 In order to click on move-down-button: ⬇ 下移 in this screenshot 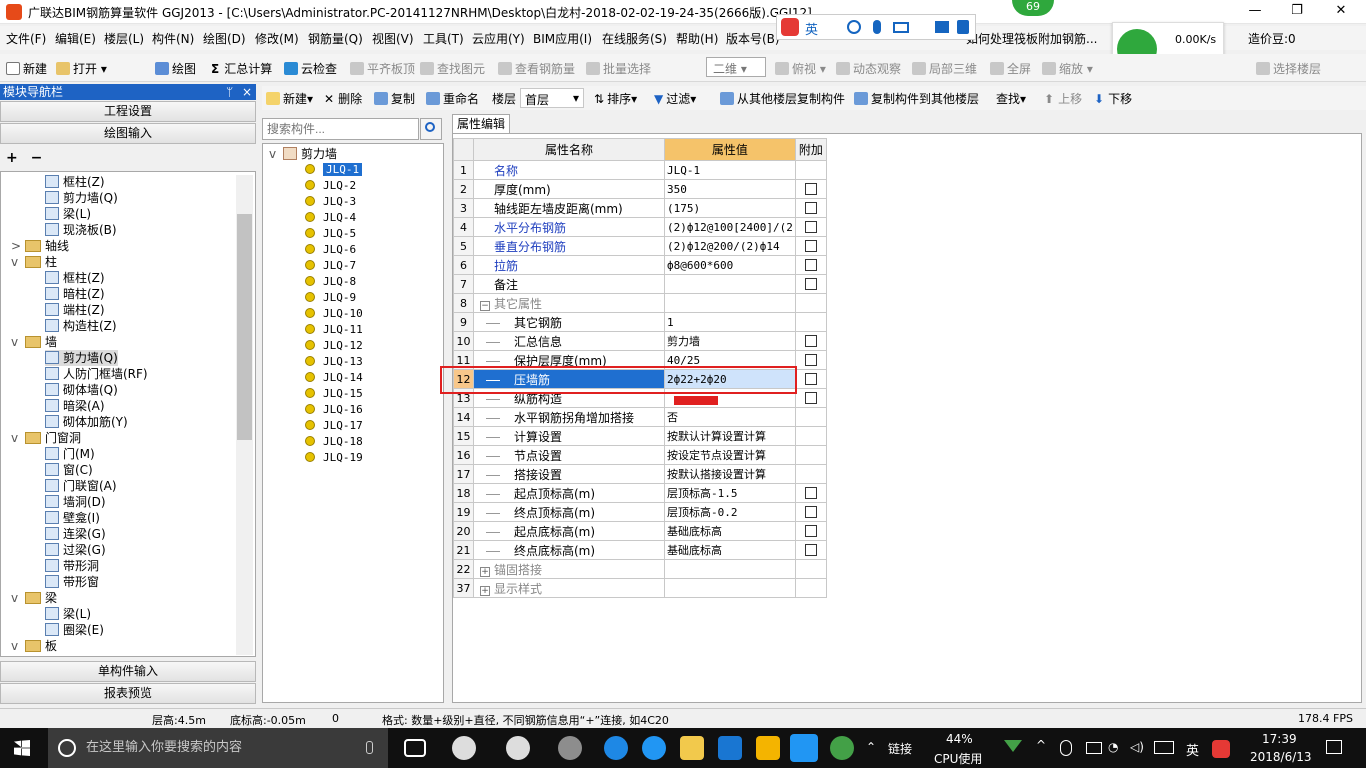, I will do `click(1113, 98)`.